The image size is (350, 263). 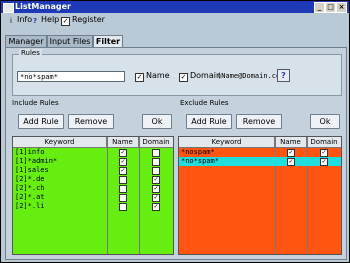 I want to click on exclude-col-keyword: Keyword, so click(x=227, y=142).